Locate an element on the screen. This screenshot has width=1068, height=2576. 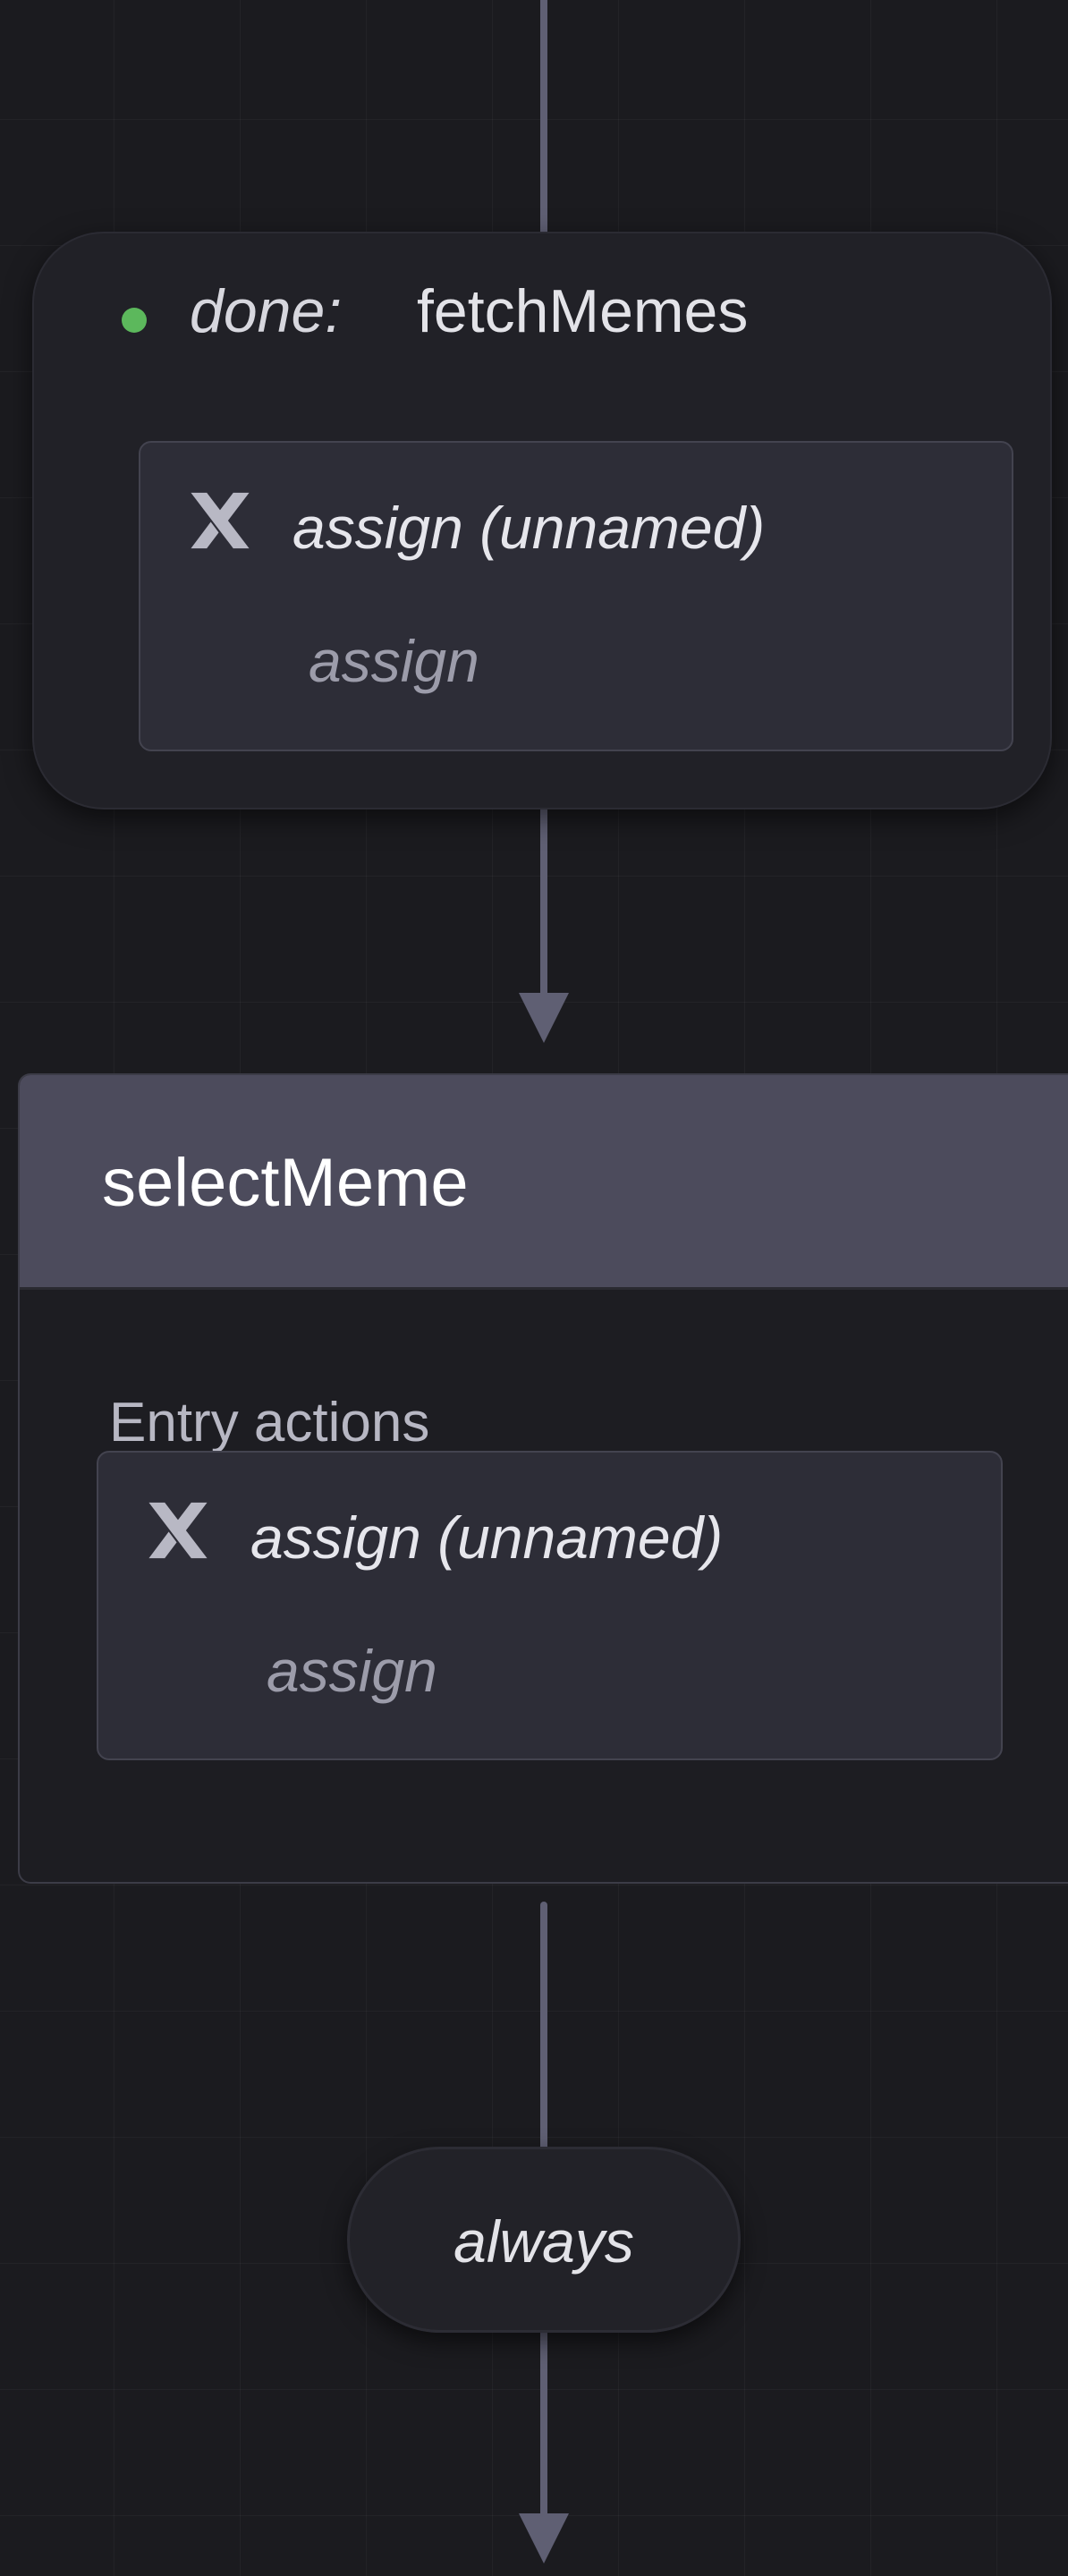
entry-action-card: assign (unnamed) assign is located at coordinates (550, 1605).